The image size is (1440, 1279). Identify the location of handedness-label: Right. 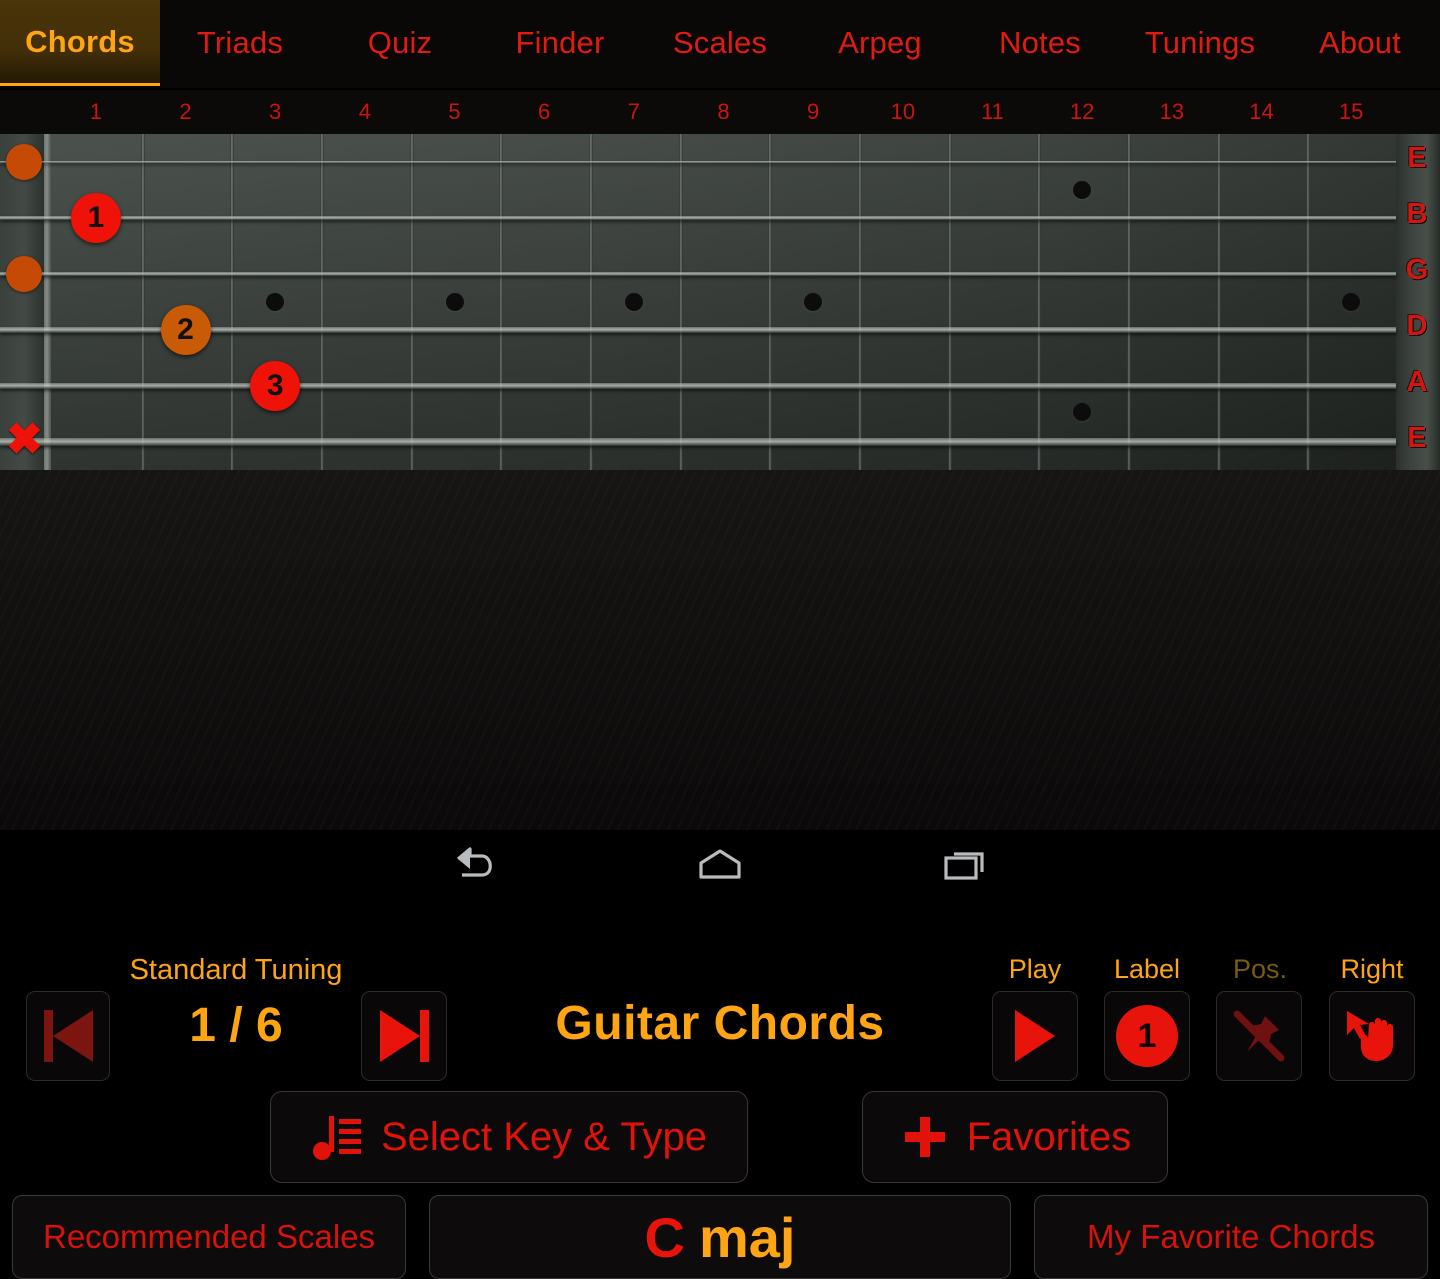
(1372, 969).